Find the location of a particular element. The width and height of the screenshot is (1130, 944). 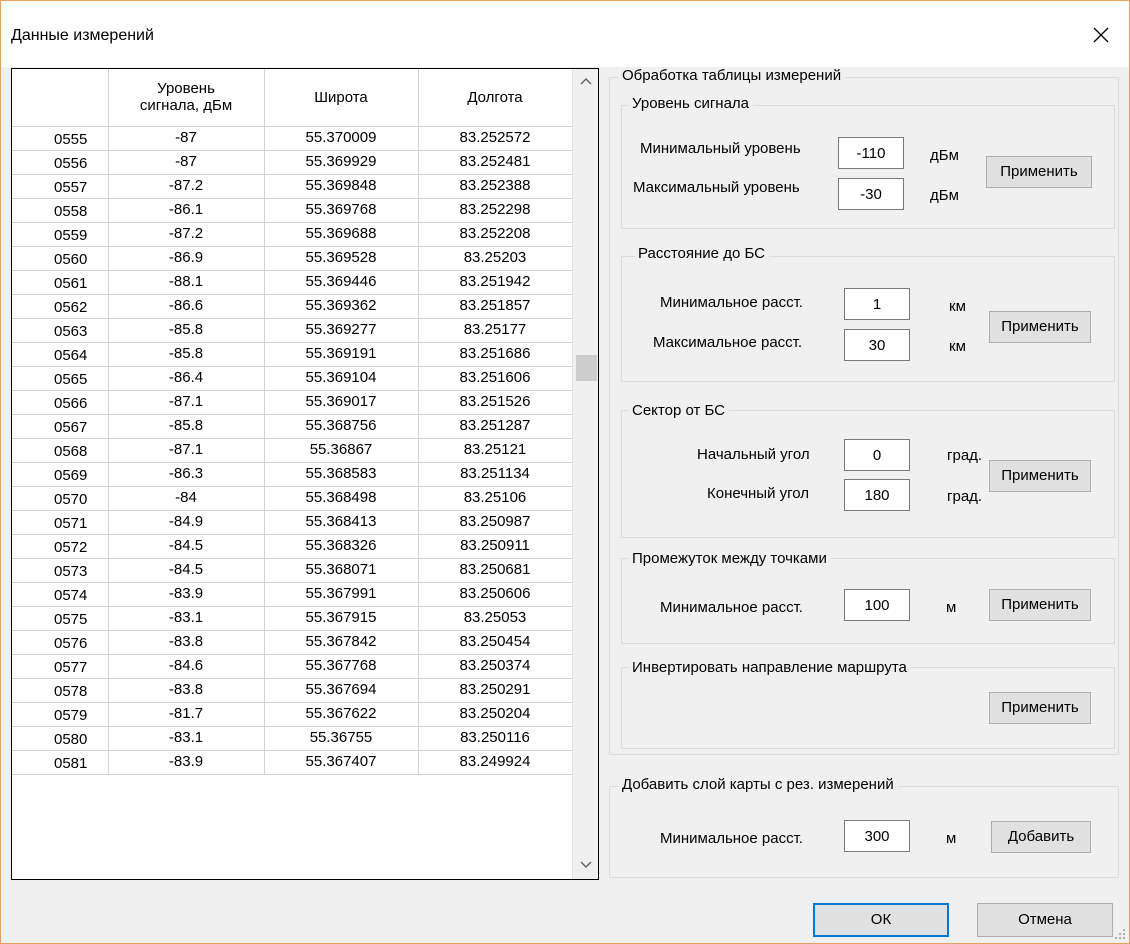

table-row: 0559 -87.2 55.369688 83.252208 is located at coordinates (292, 234).